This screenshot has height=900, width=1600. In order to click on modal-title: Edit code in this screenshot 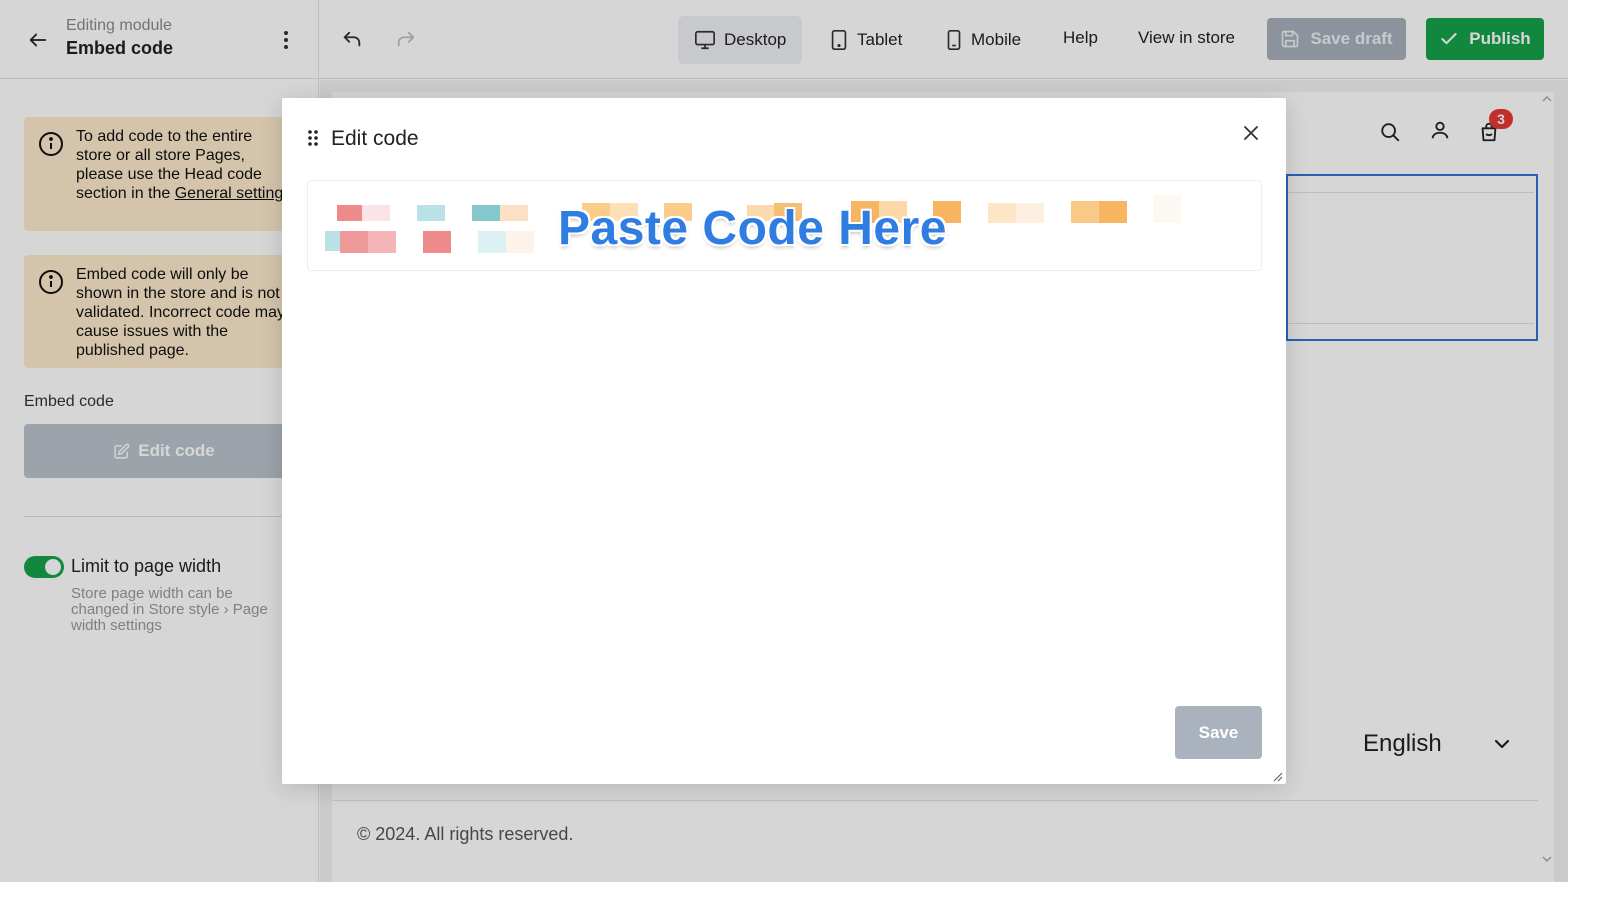, I will do `click(375, 138)`.